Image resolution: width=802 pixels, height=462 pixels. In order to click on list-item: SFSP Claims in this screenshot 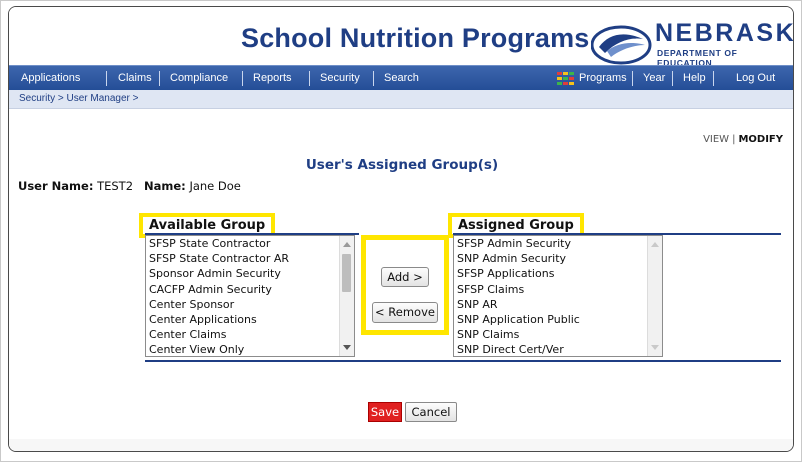, I will do `click(558, 289)`.